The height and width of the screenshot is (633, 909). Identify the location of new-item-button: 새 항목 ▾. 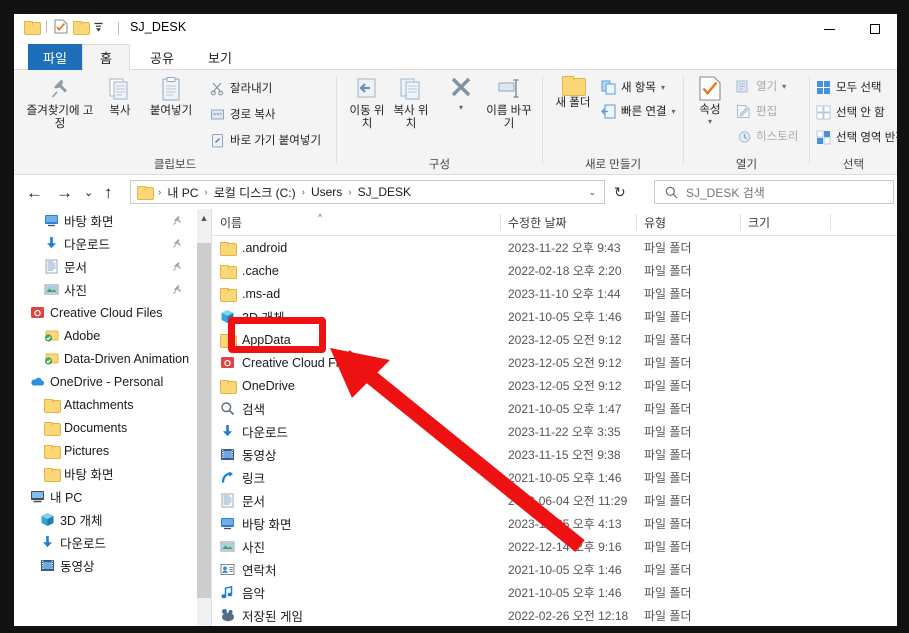
(633, 87).